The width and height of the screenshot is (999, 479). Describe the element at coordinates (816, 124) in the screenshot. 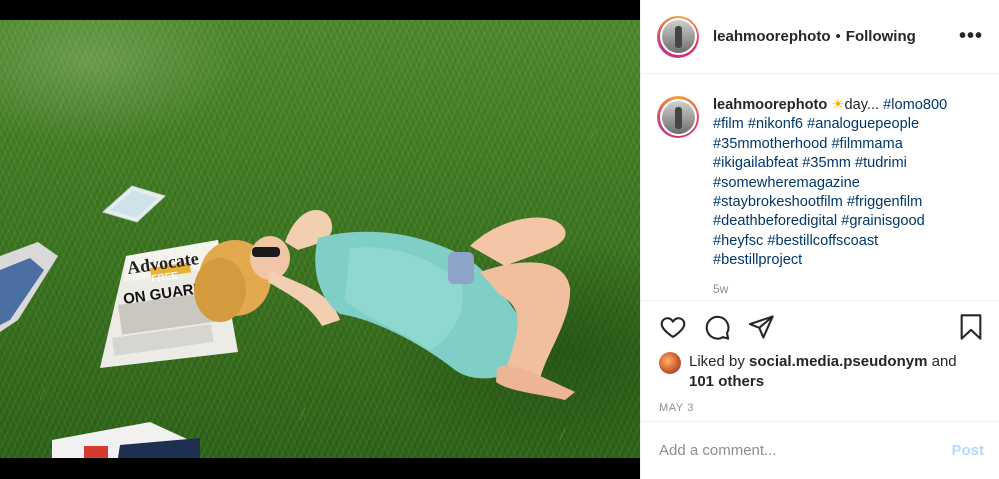

I see `hashtag-line: #film #nikonf6 #analoguepeople` at that location.